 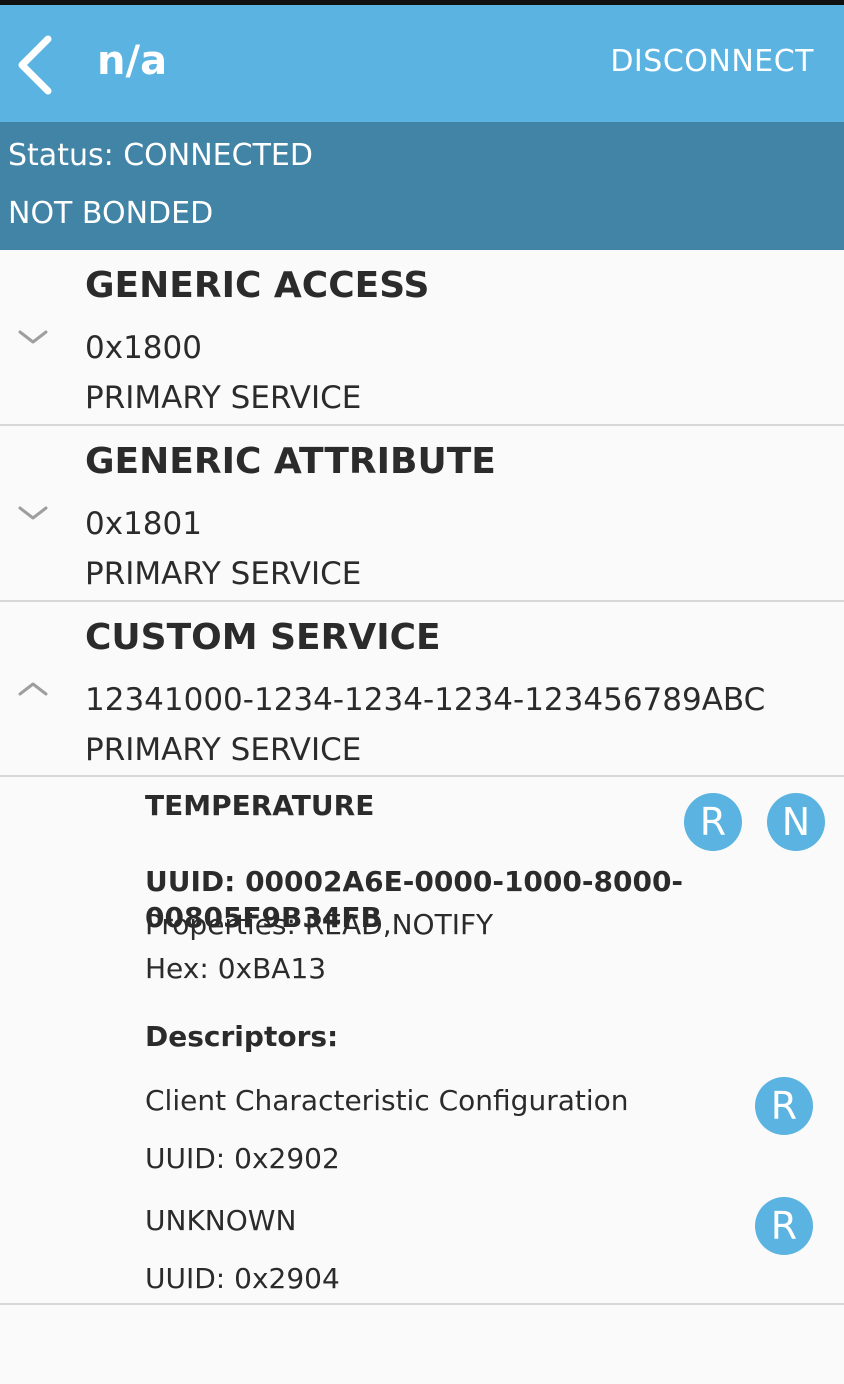 What do you see at coordinates (35, 65) in the screenshot?
I see `back-arrow-icon` at bounding box center [35, 65].